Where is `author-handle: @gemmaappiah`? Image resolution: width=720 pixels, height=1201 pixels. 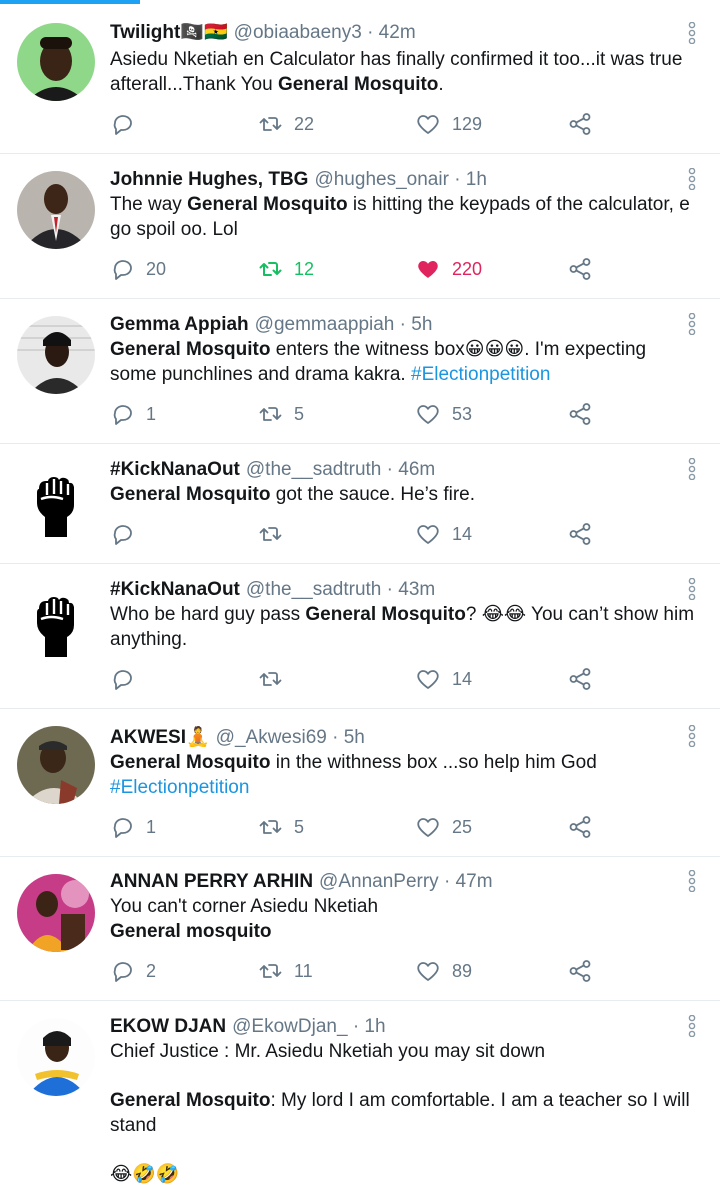 author-handle: @gemmaappiah is located at coordinates (325, 324).